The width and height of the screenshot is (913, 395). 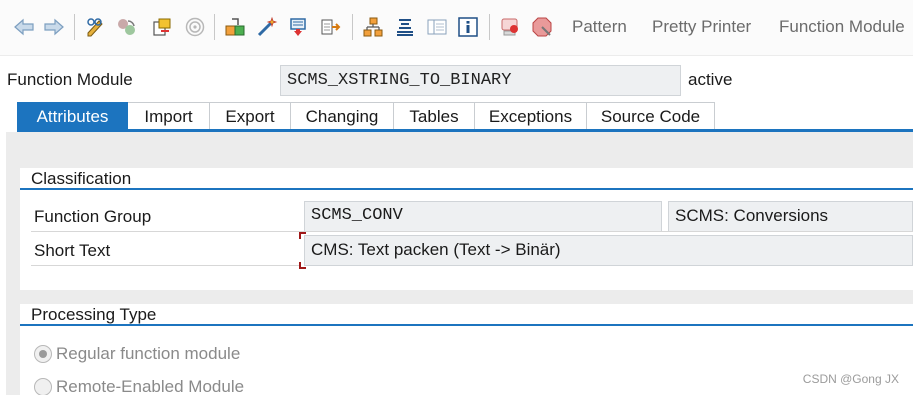 I want to click on function-group-label: Function Group, so click(x=93, y=216).